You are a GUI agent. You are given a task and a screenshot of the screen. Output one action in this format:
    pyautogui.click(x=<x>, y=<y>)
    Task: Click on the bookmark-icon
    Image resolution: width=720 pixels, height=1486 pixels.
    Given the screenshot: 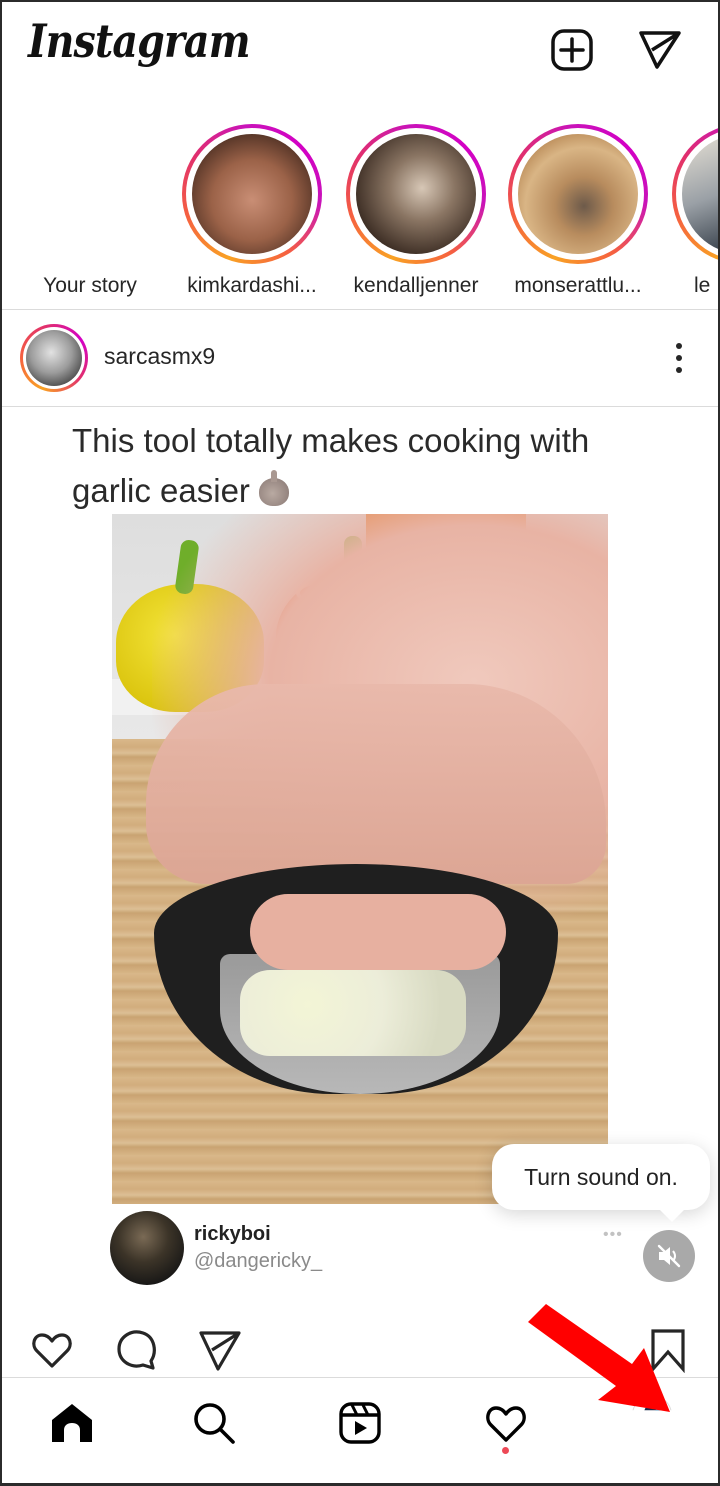 What is the action you would take?
    pyautogui.click(x=668, y=1351)
    